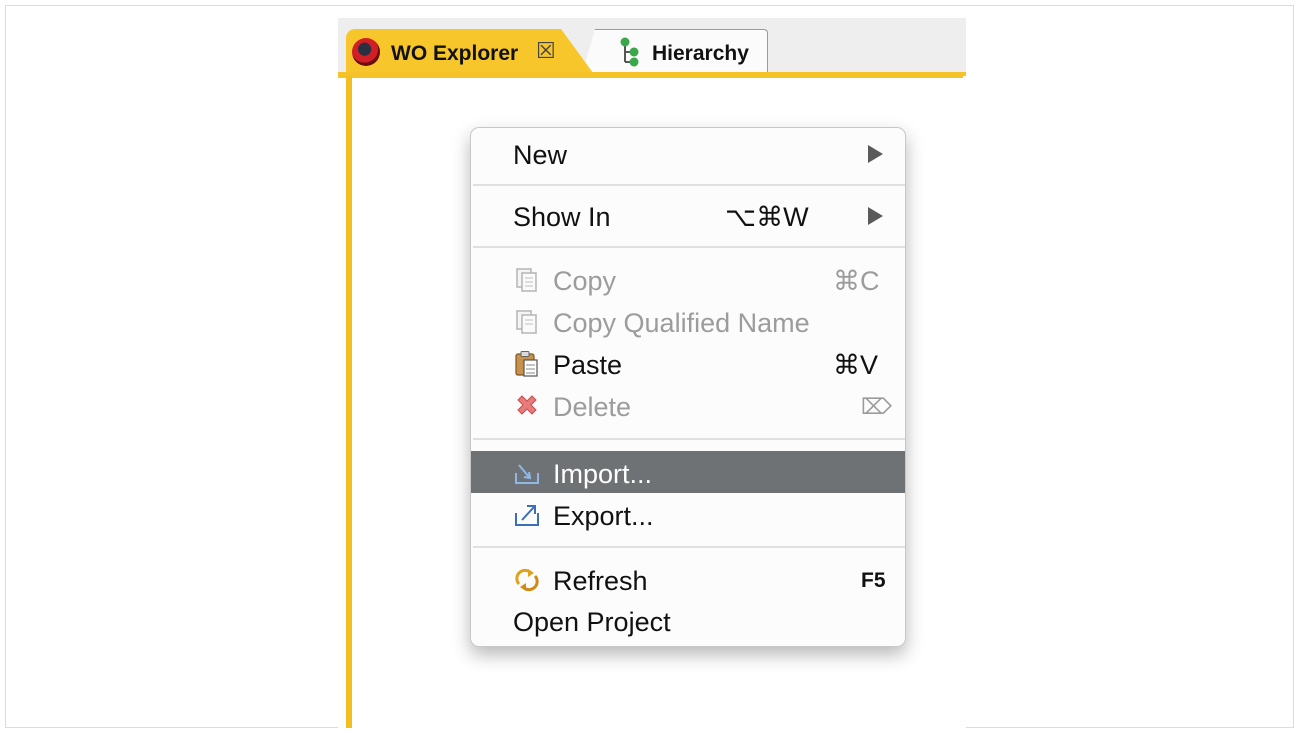  What do you see at coordinates (527, 580) in the screenshot?
I see `refresh-icon` at bounding box center [527, 580].